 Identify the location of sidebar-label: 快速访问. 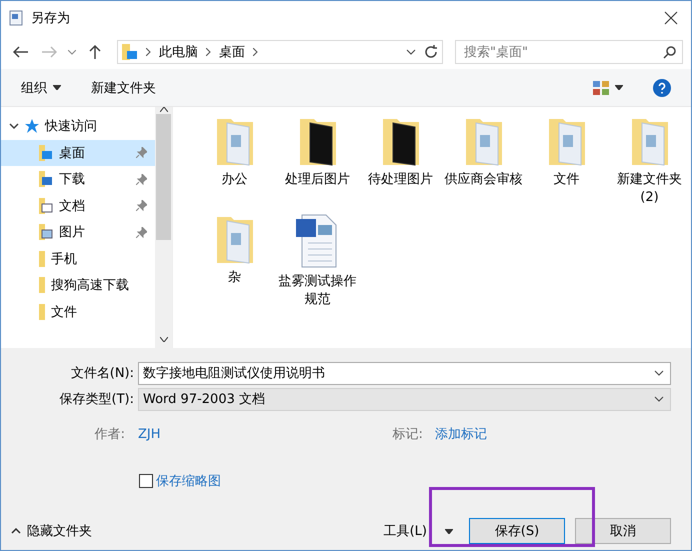
(71, 127).